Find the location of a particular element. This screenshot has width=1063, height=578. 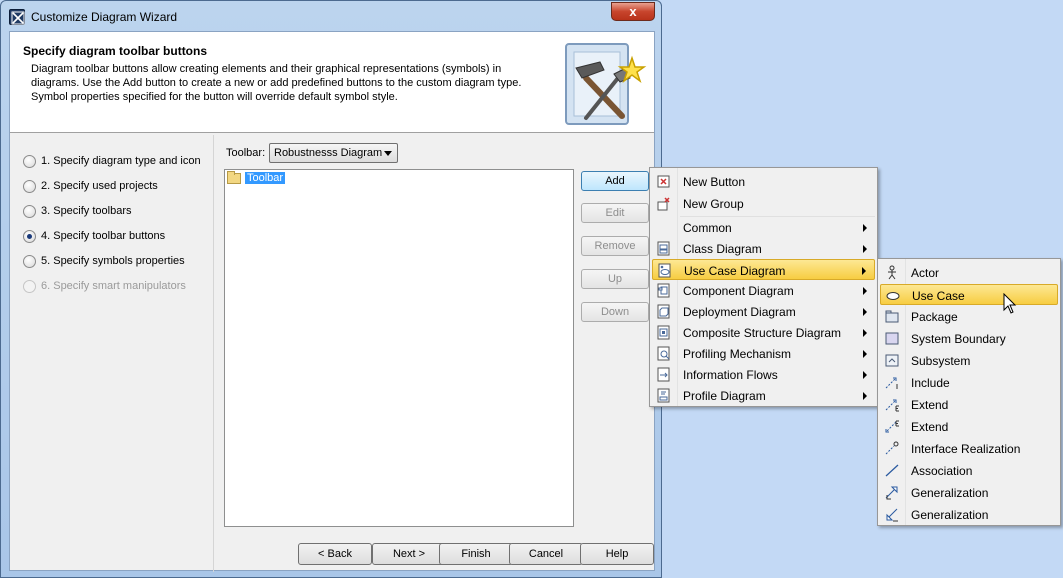

step-5: 5. Specify symbols properties is located at coordinates (104, 261).